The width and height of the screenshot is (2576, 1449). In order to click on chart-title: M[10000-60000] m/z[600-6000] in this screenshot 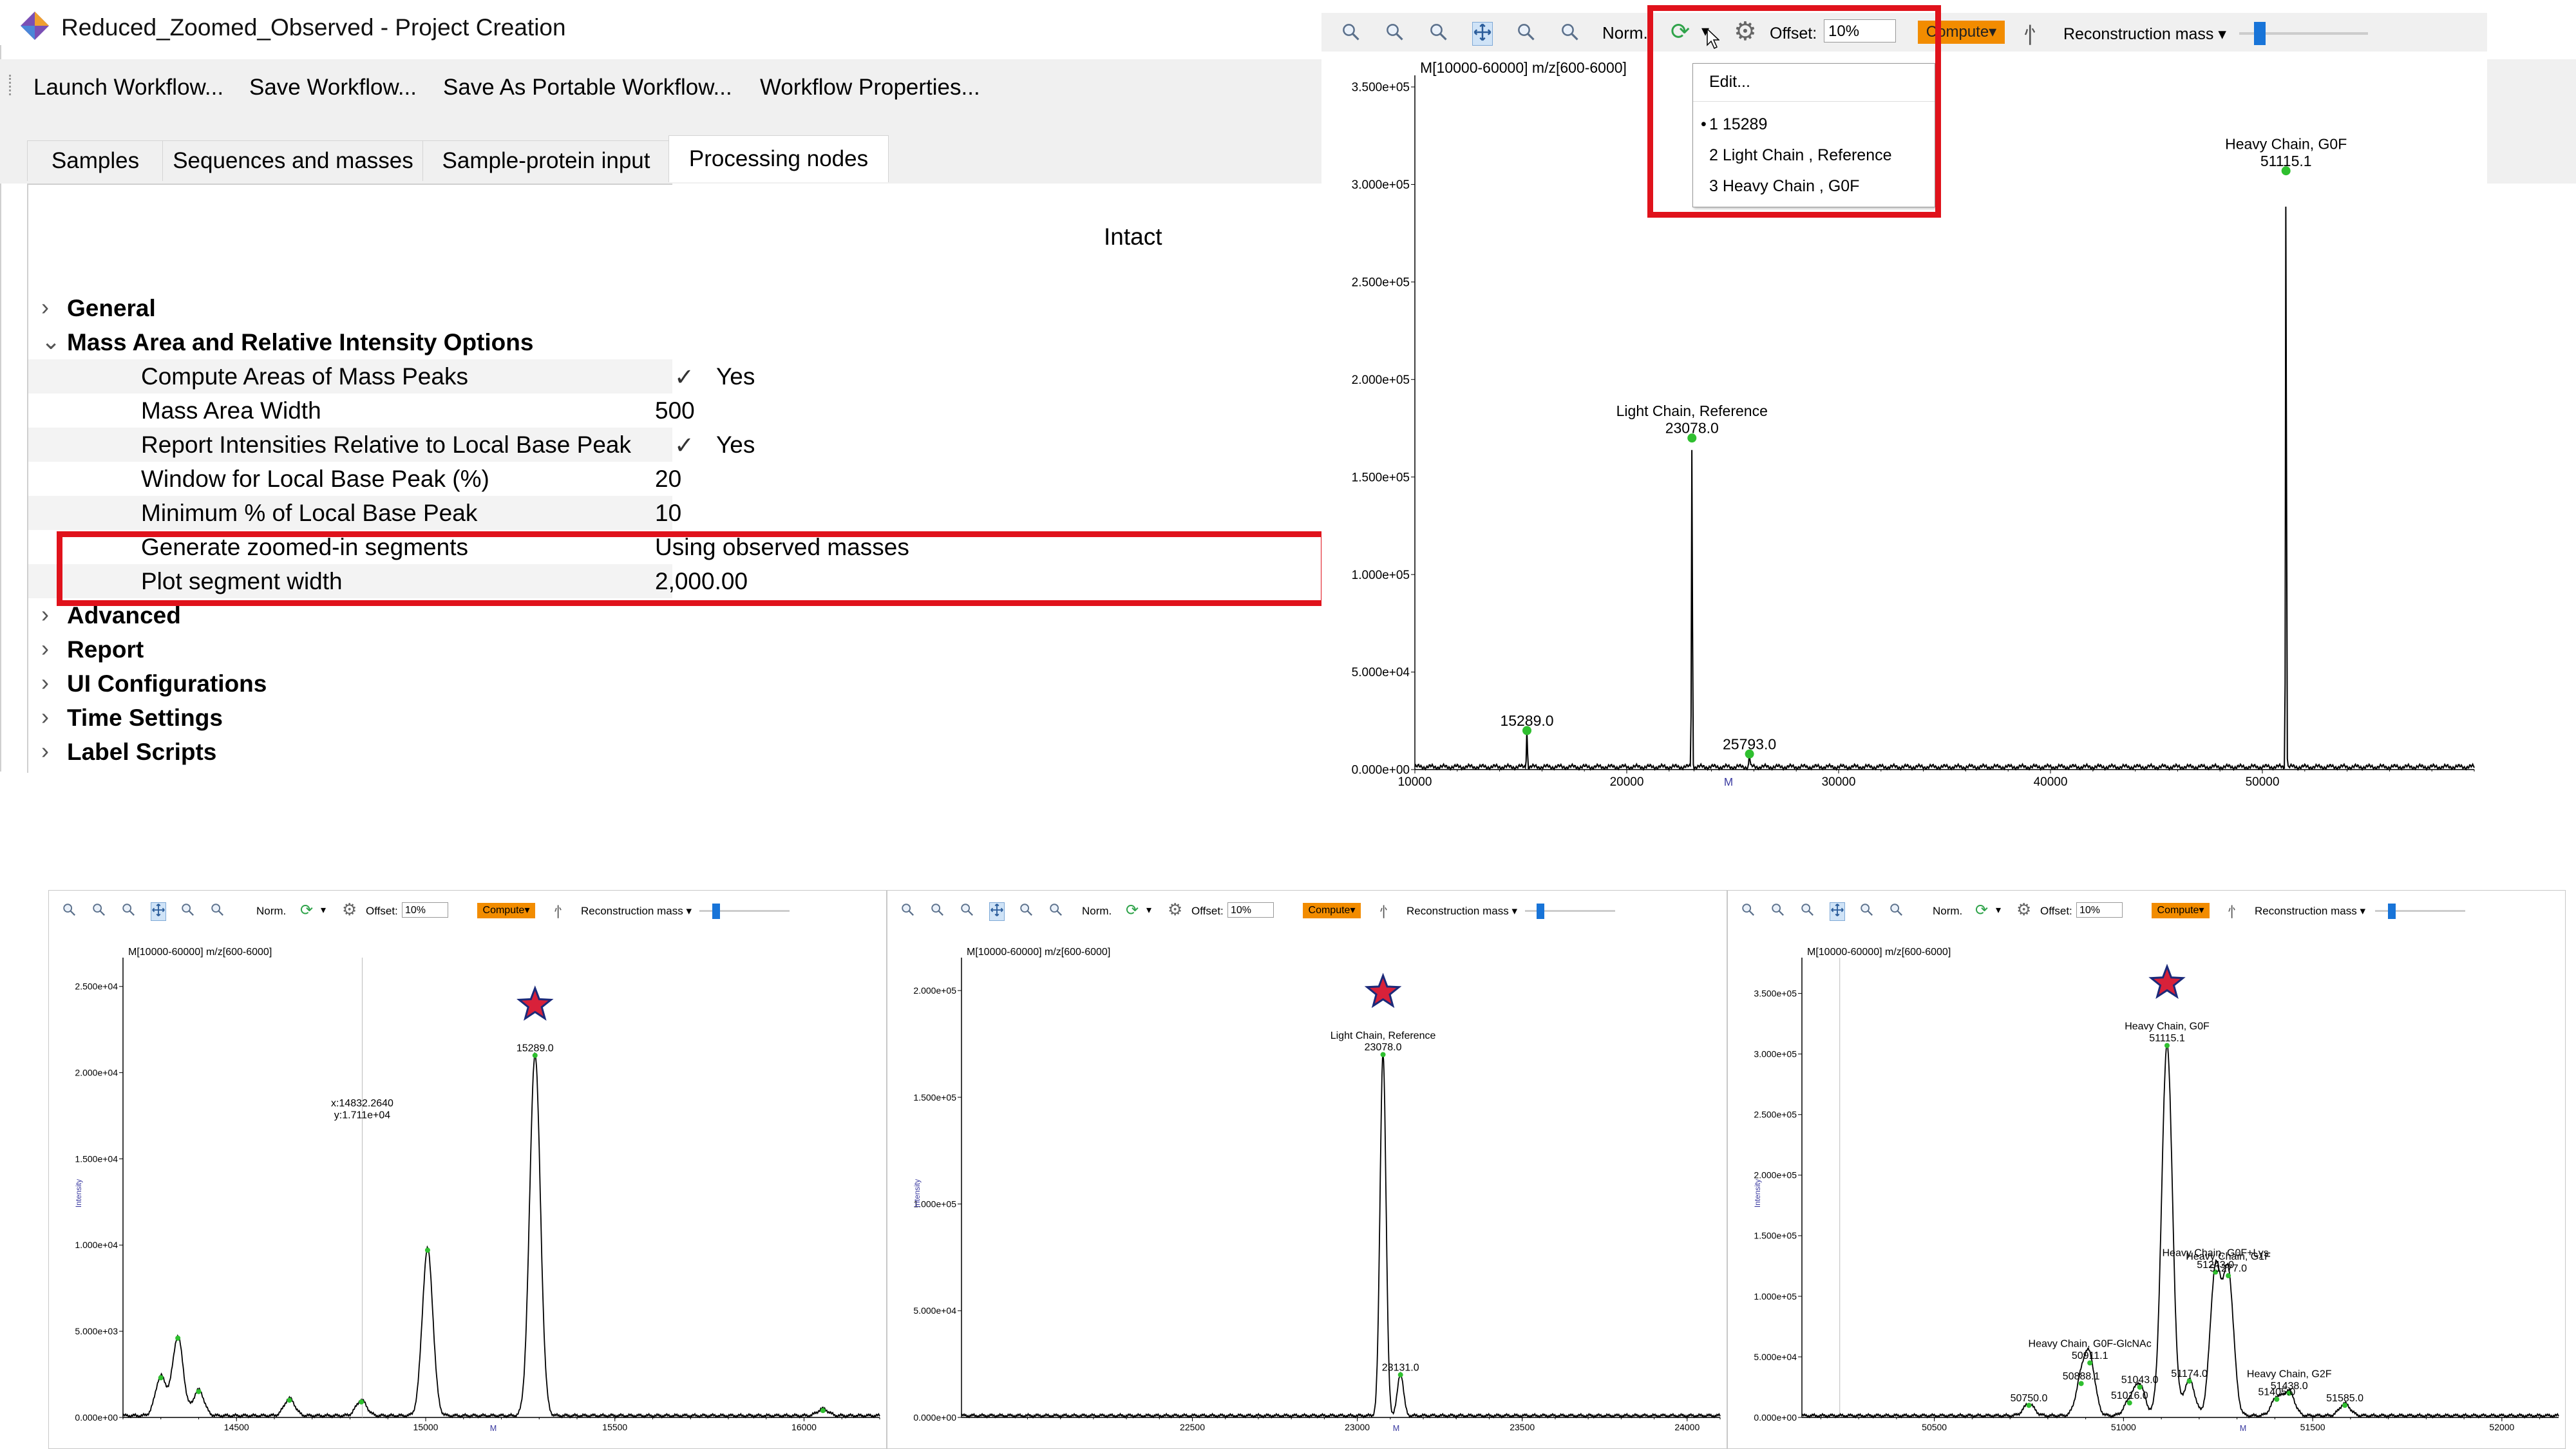, I will do `click(200, 952)`.